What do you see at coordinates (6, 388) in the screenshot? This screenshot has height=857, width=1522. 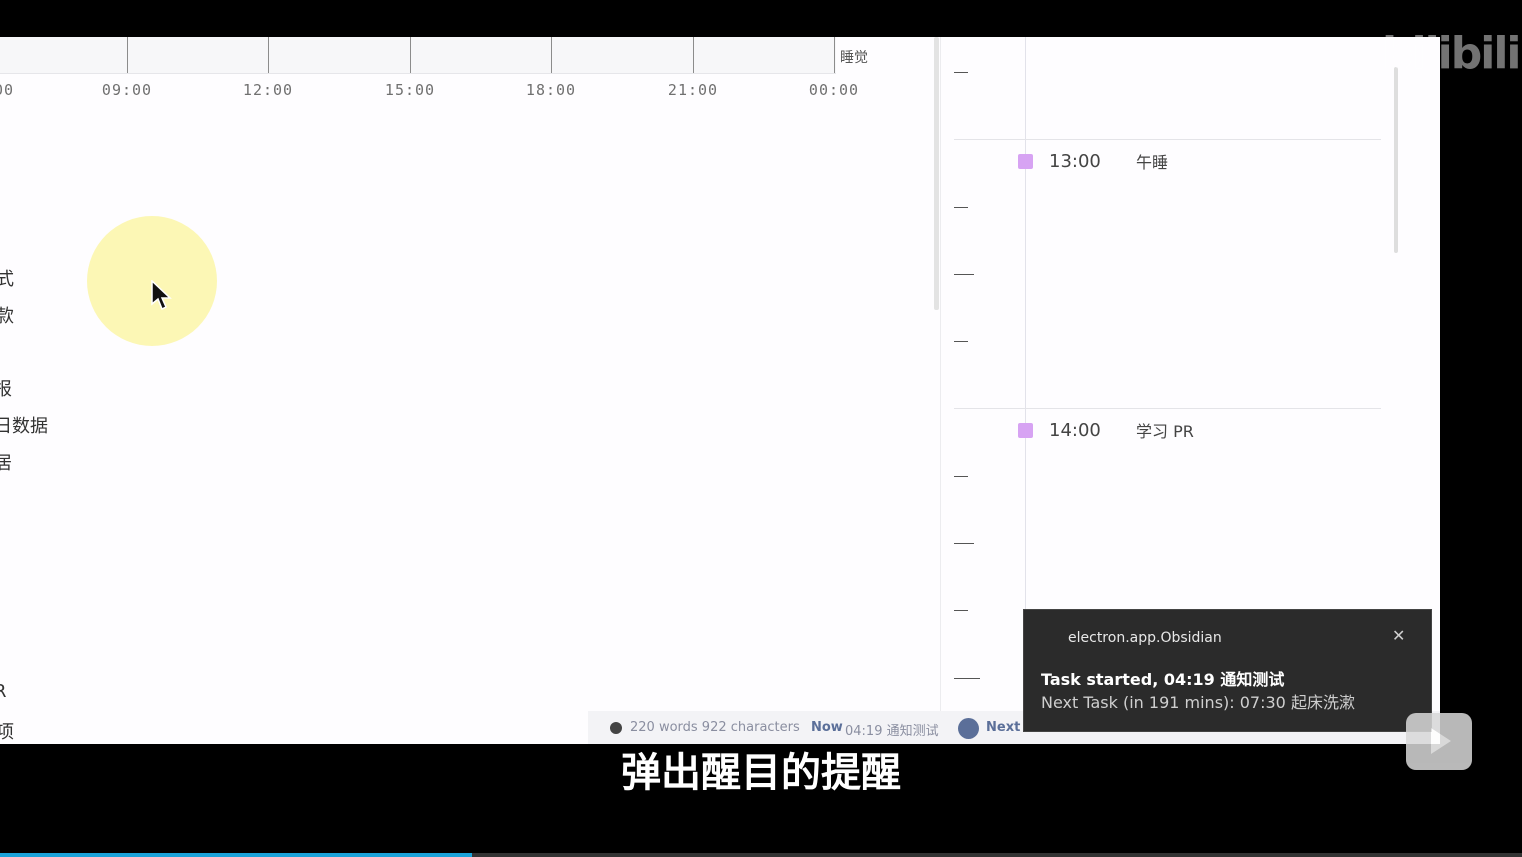 I see `list-item: 报` at bounding box center [6, 388].